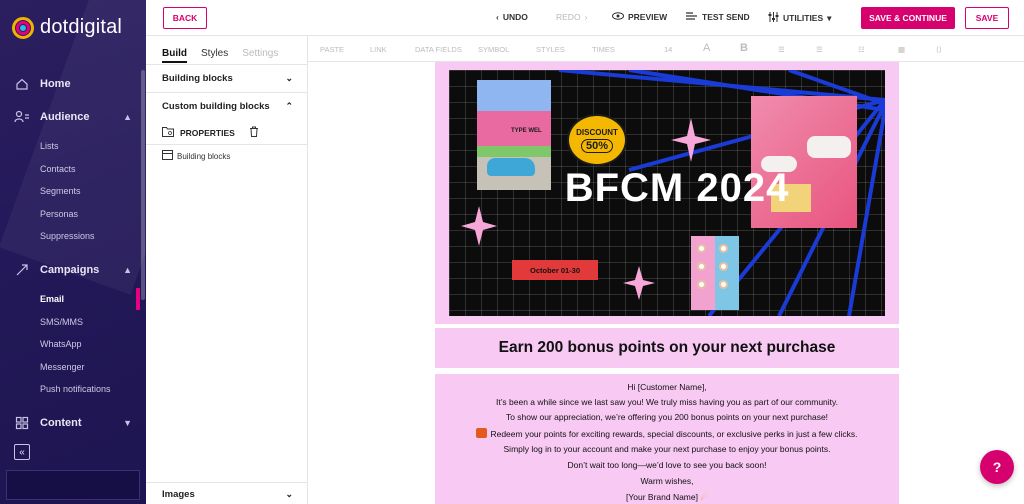  I want to click on redo-button: REDO ›, so click(571, 17).